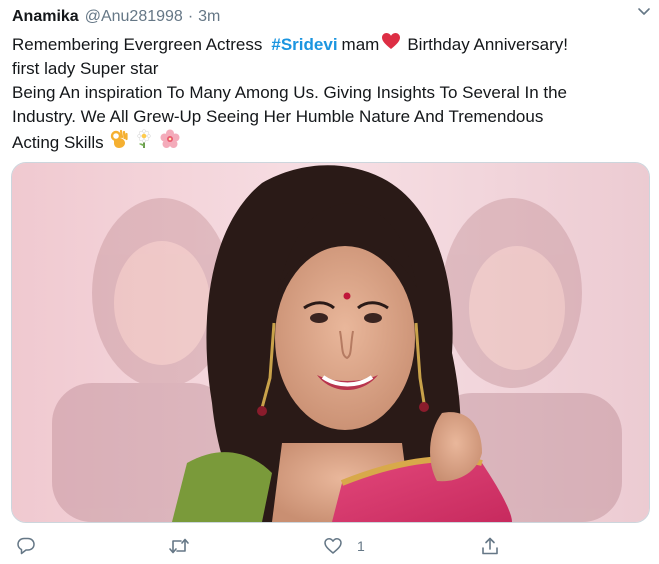 The image size is (659, 564). Describe the element at coordinates (304, 45) in the screenshot. I see `hashtag-link: #Sridevi` at that location.